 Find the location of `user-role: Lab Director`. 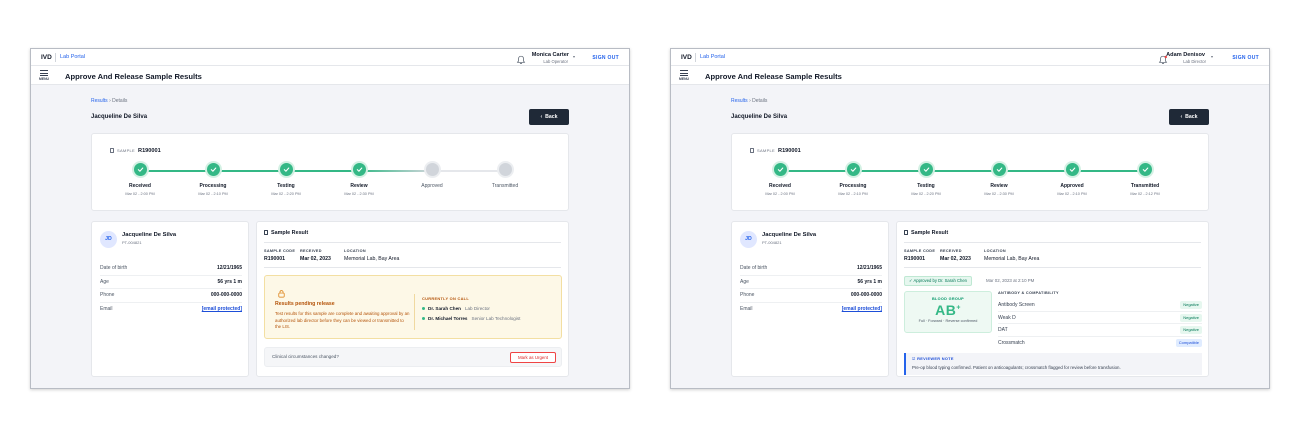

user-role: Lab Director is located at coordinates (1194, 61).